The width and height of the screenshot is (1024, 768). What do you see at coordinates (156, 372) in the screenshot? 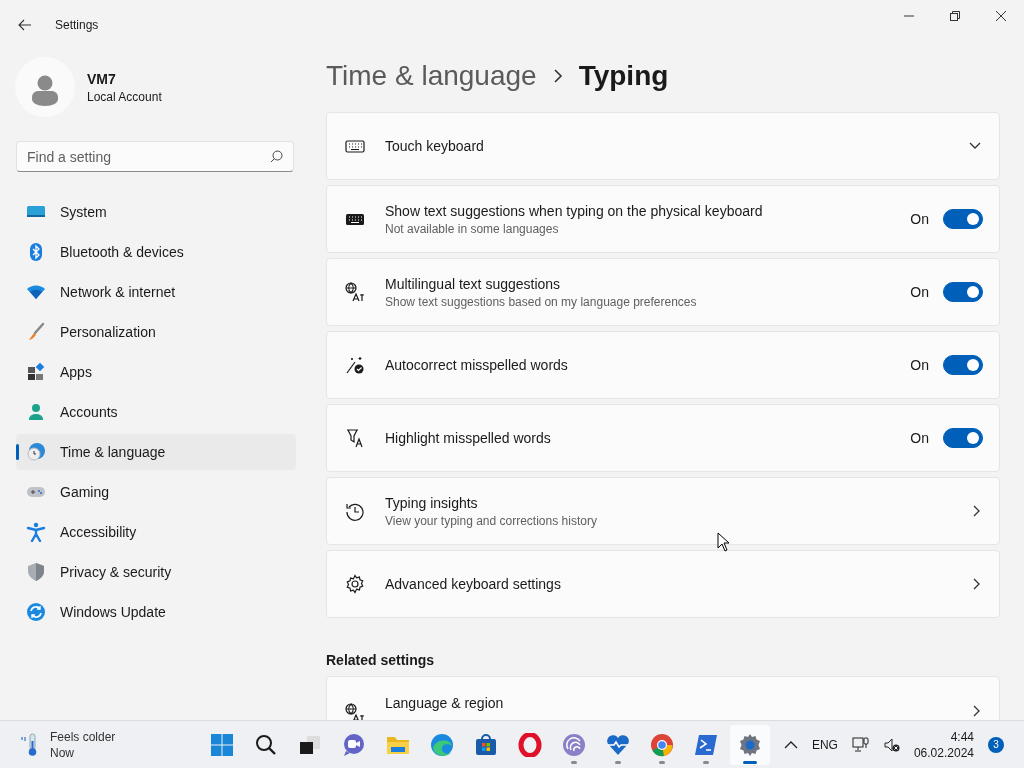
I see `sidebar-item: Apps` at bounding box center [156, 372].